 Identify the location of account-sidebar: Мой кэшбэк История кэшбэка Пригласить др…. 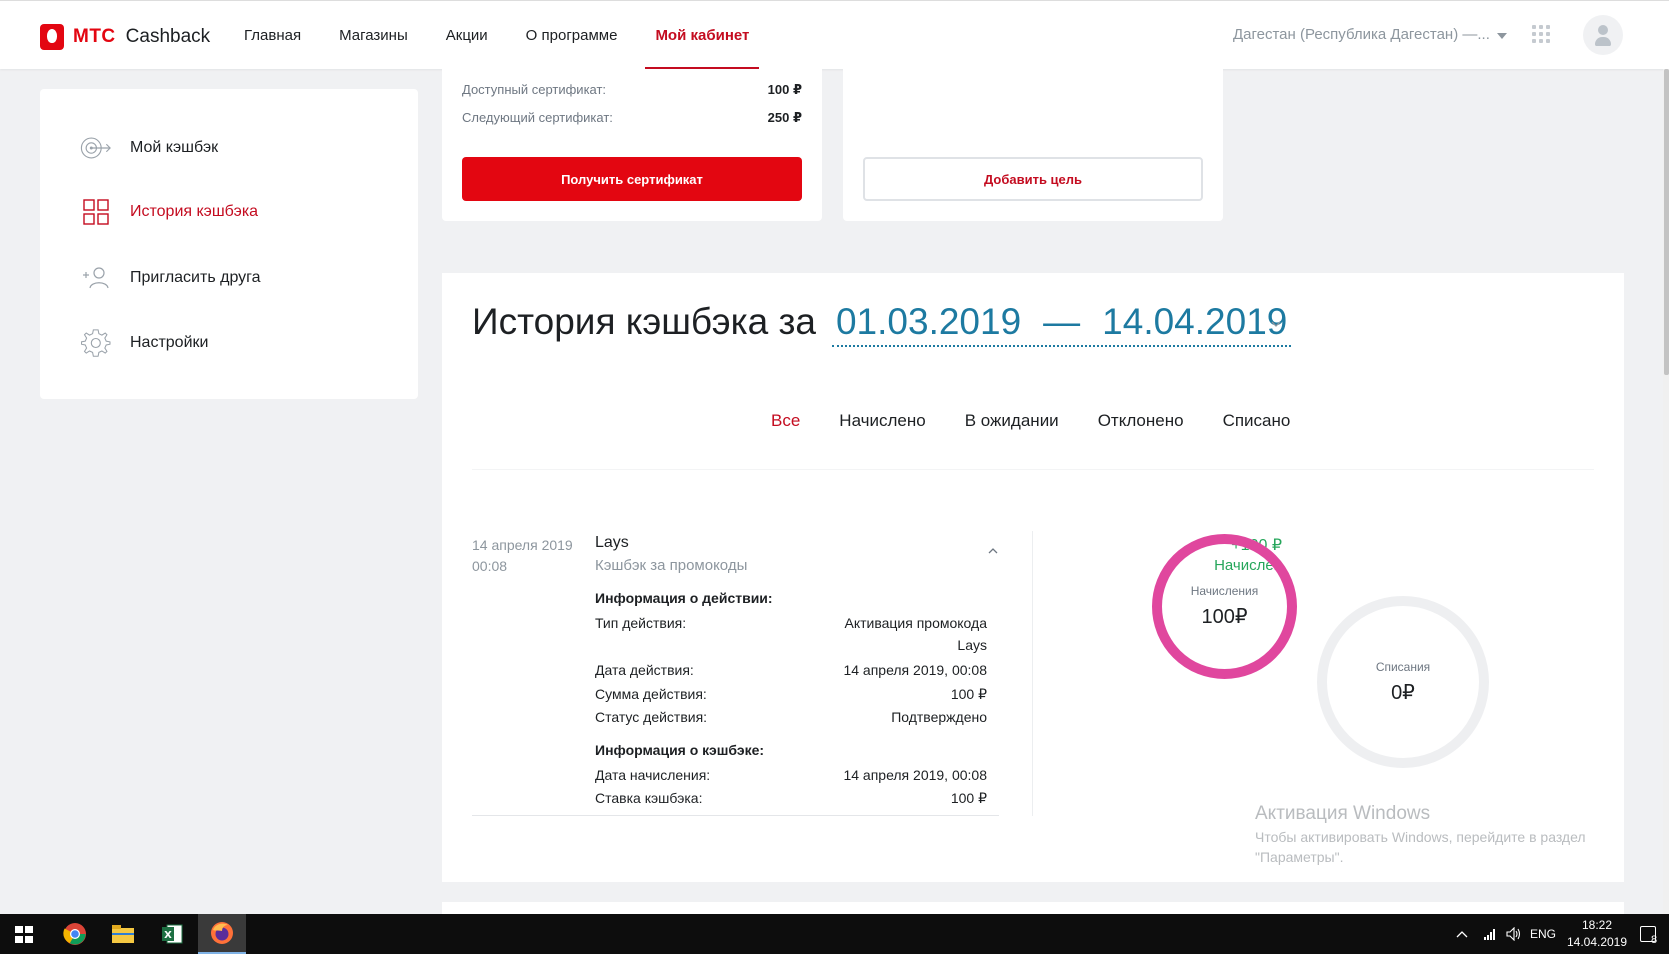
(229, 244).